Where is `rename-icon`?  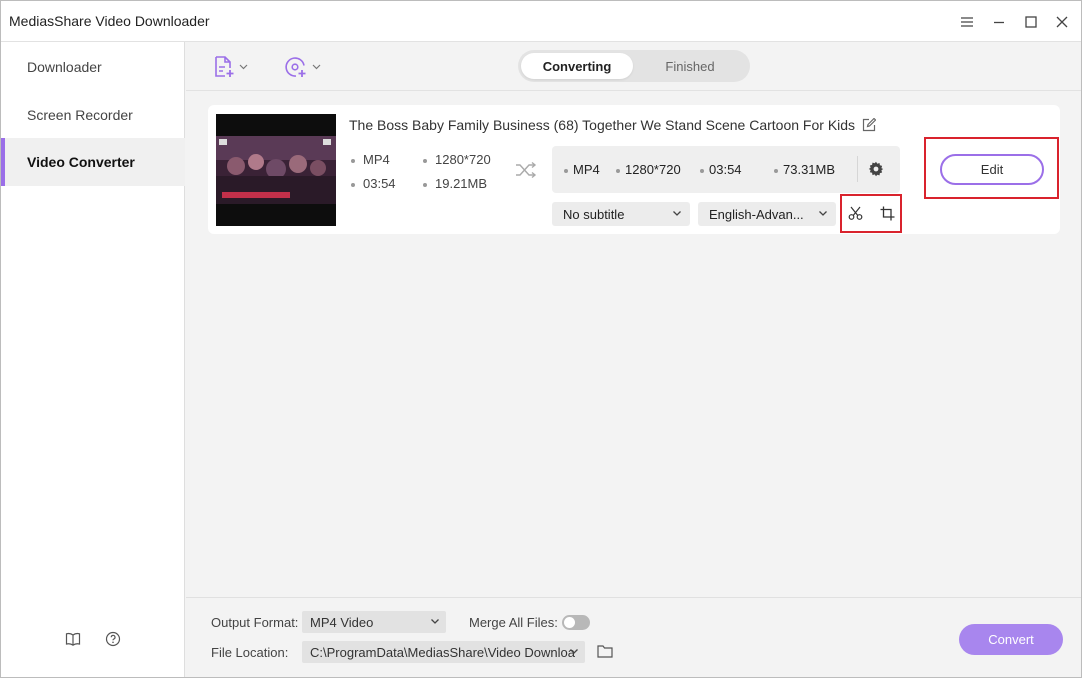
rename-icon is located at coordinates (869, 126).